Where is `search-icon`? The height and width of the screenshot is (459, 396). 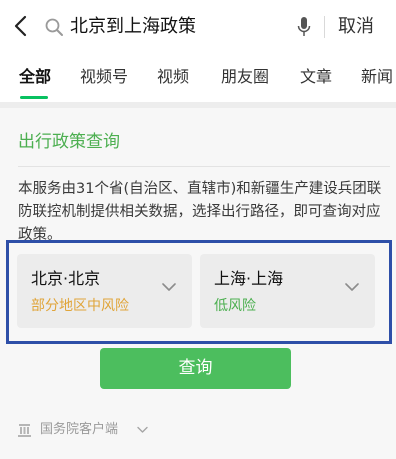
search-icon is located at coordinates (54, 27).